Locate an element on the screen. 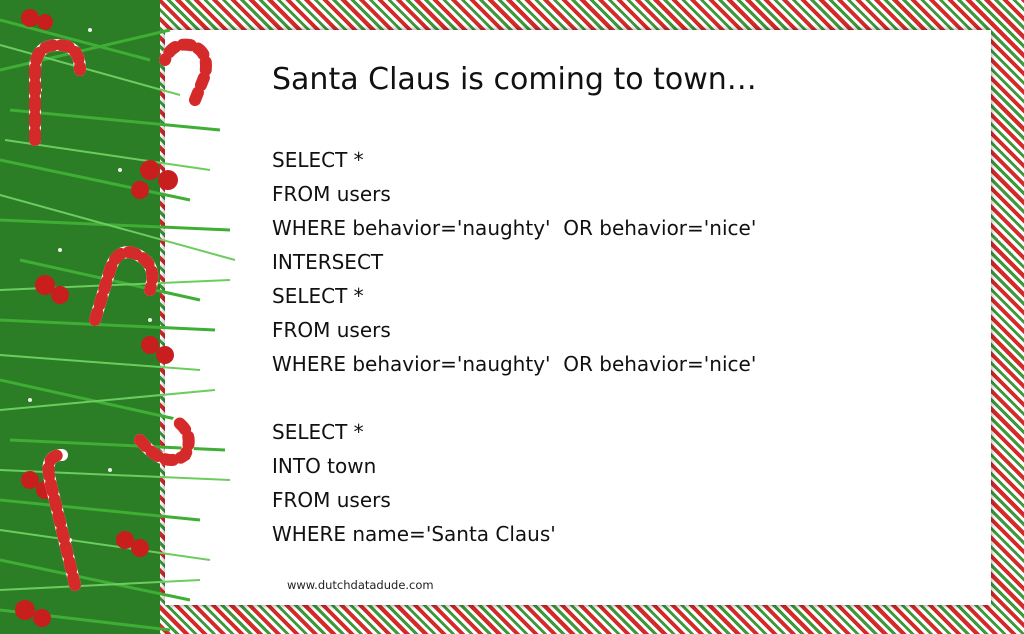  website-footer: www.dutchdatadude.com is located at coordinates (360, 585).